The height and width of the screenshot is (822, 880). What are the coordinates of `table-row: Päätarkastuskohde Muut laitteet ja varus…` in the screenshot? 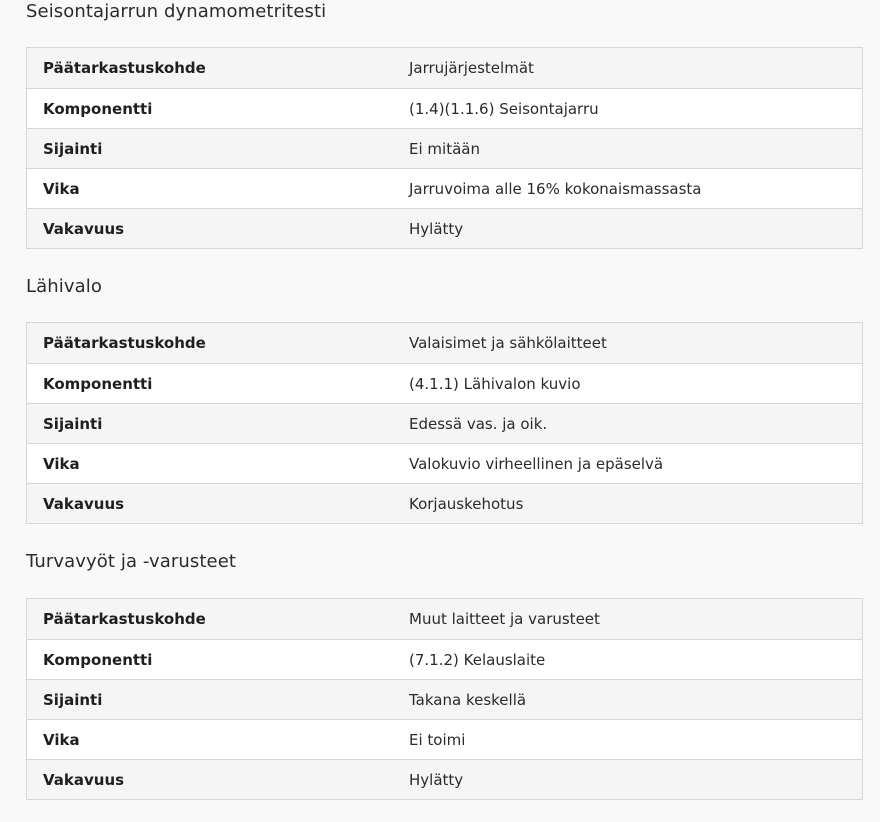 It's located at (444, 619).